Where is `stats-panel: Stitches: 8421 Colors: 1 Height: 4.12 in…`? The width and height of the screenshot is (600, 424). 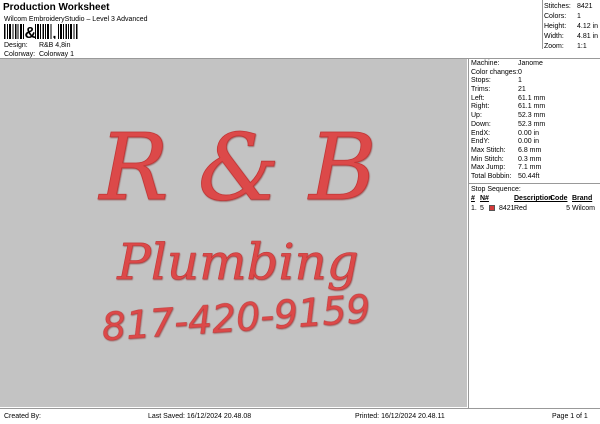
stats-panel: Stitches: 8421 Colors: 1 Height: 4.12 in… is located at coordinates (572, 27).